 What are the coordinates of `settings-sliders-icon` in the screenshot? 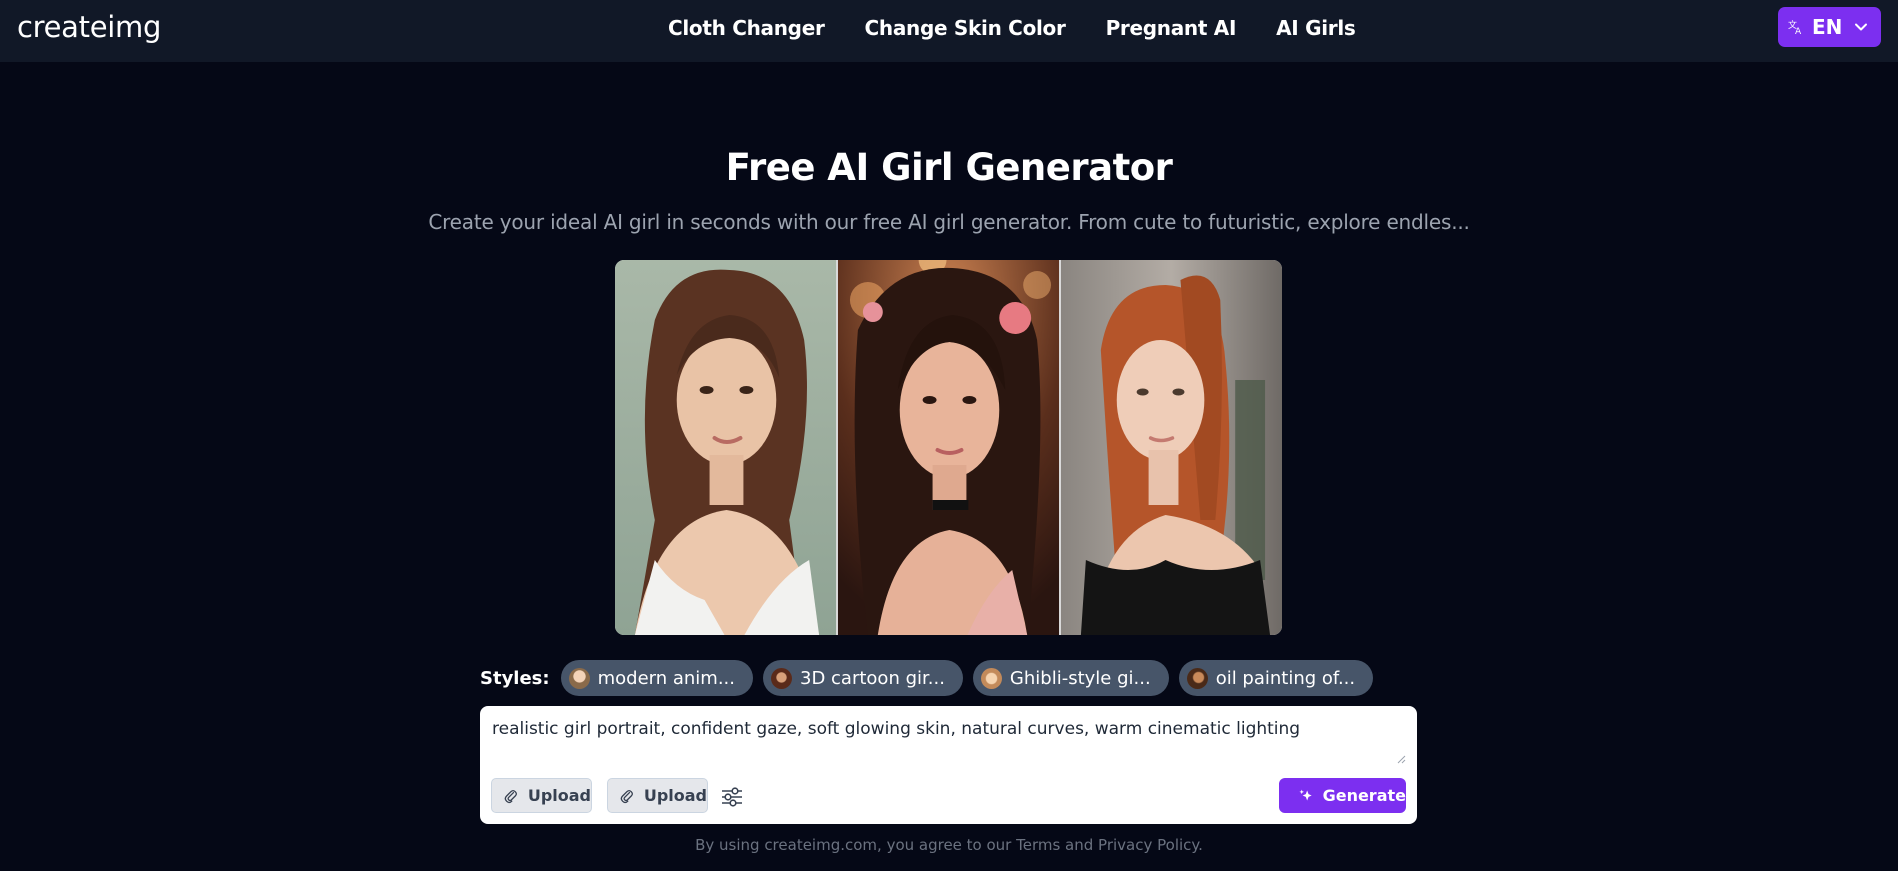 It's located at (732, 797).